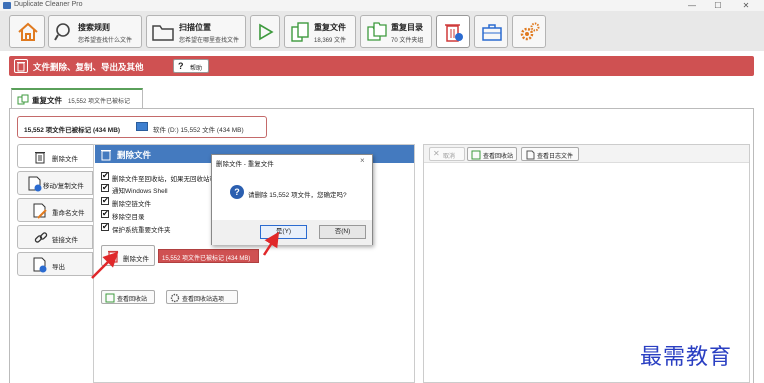 The image size is (764, 383). I want to click on gears-icon, so click(530, 31).